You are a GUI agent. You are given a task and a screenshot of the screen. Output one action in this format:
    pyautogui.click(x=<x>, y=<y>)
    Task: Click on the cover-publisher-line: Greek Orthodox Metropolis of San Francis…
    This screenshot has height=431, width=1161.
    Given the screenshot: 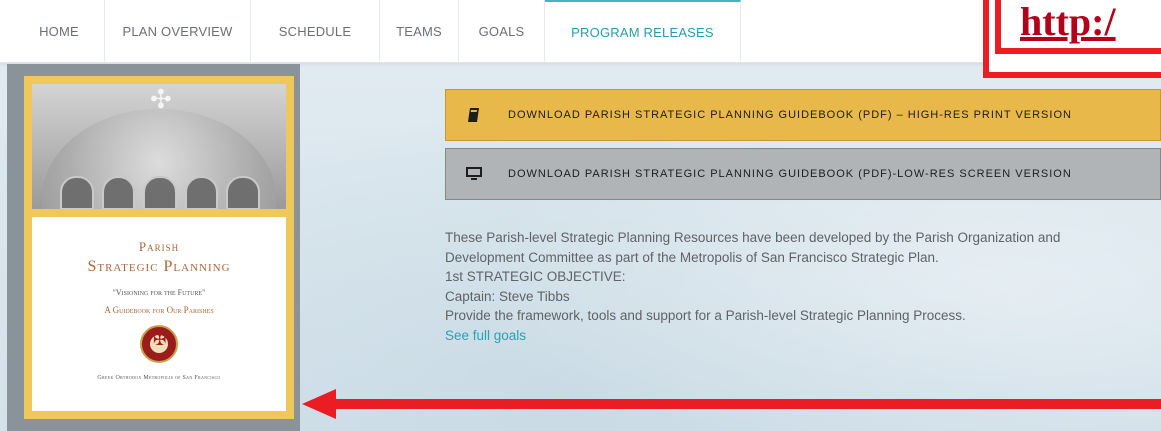 What is the action you would take?
    pyautogui.click(x=159, y=378)
    